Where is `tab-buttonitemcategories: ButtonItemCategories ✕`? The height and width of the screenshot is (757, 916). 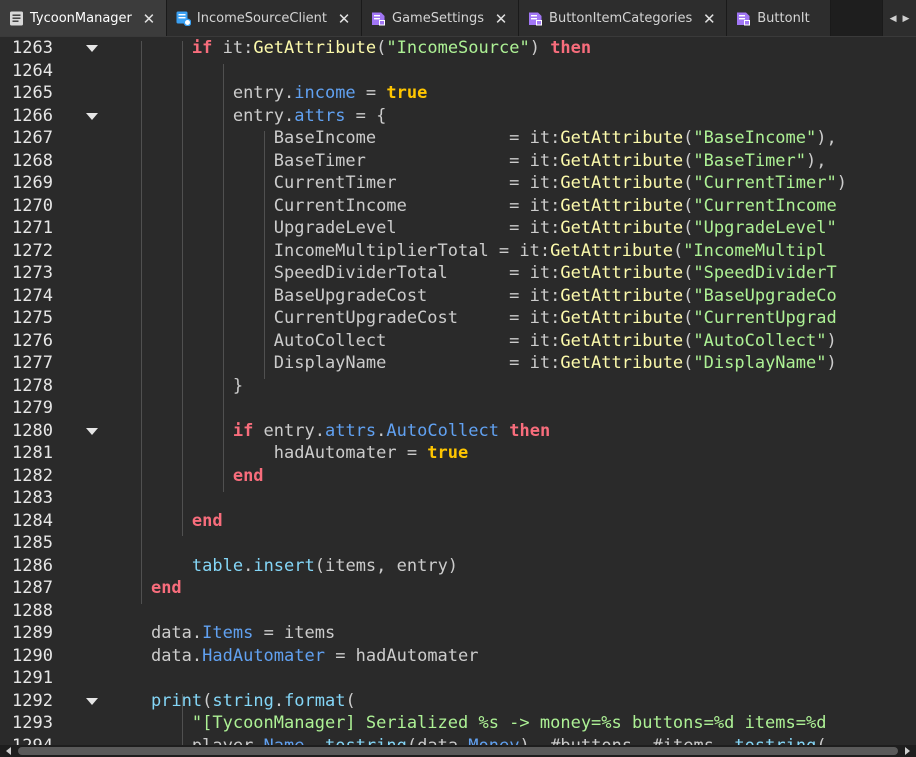
tab-buttonitemcategories: ButtonItemCategories ✕ is located at coordinates (623, 18).